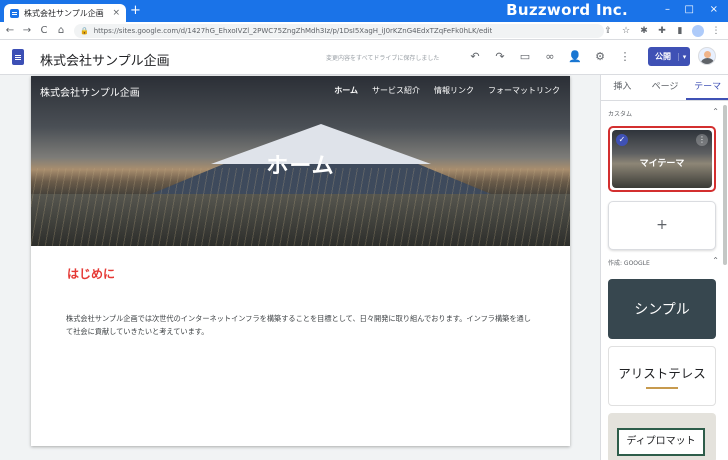 The height and width of the screenshot is (460, 728). What do you see at coordinates (14, 13) in the screenshot?
I see `sites-favicon-icon` at bounding box center [14, 13].